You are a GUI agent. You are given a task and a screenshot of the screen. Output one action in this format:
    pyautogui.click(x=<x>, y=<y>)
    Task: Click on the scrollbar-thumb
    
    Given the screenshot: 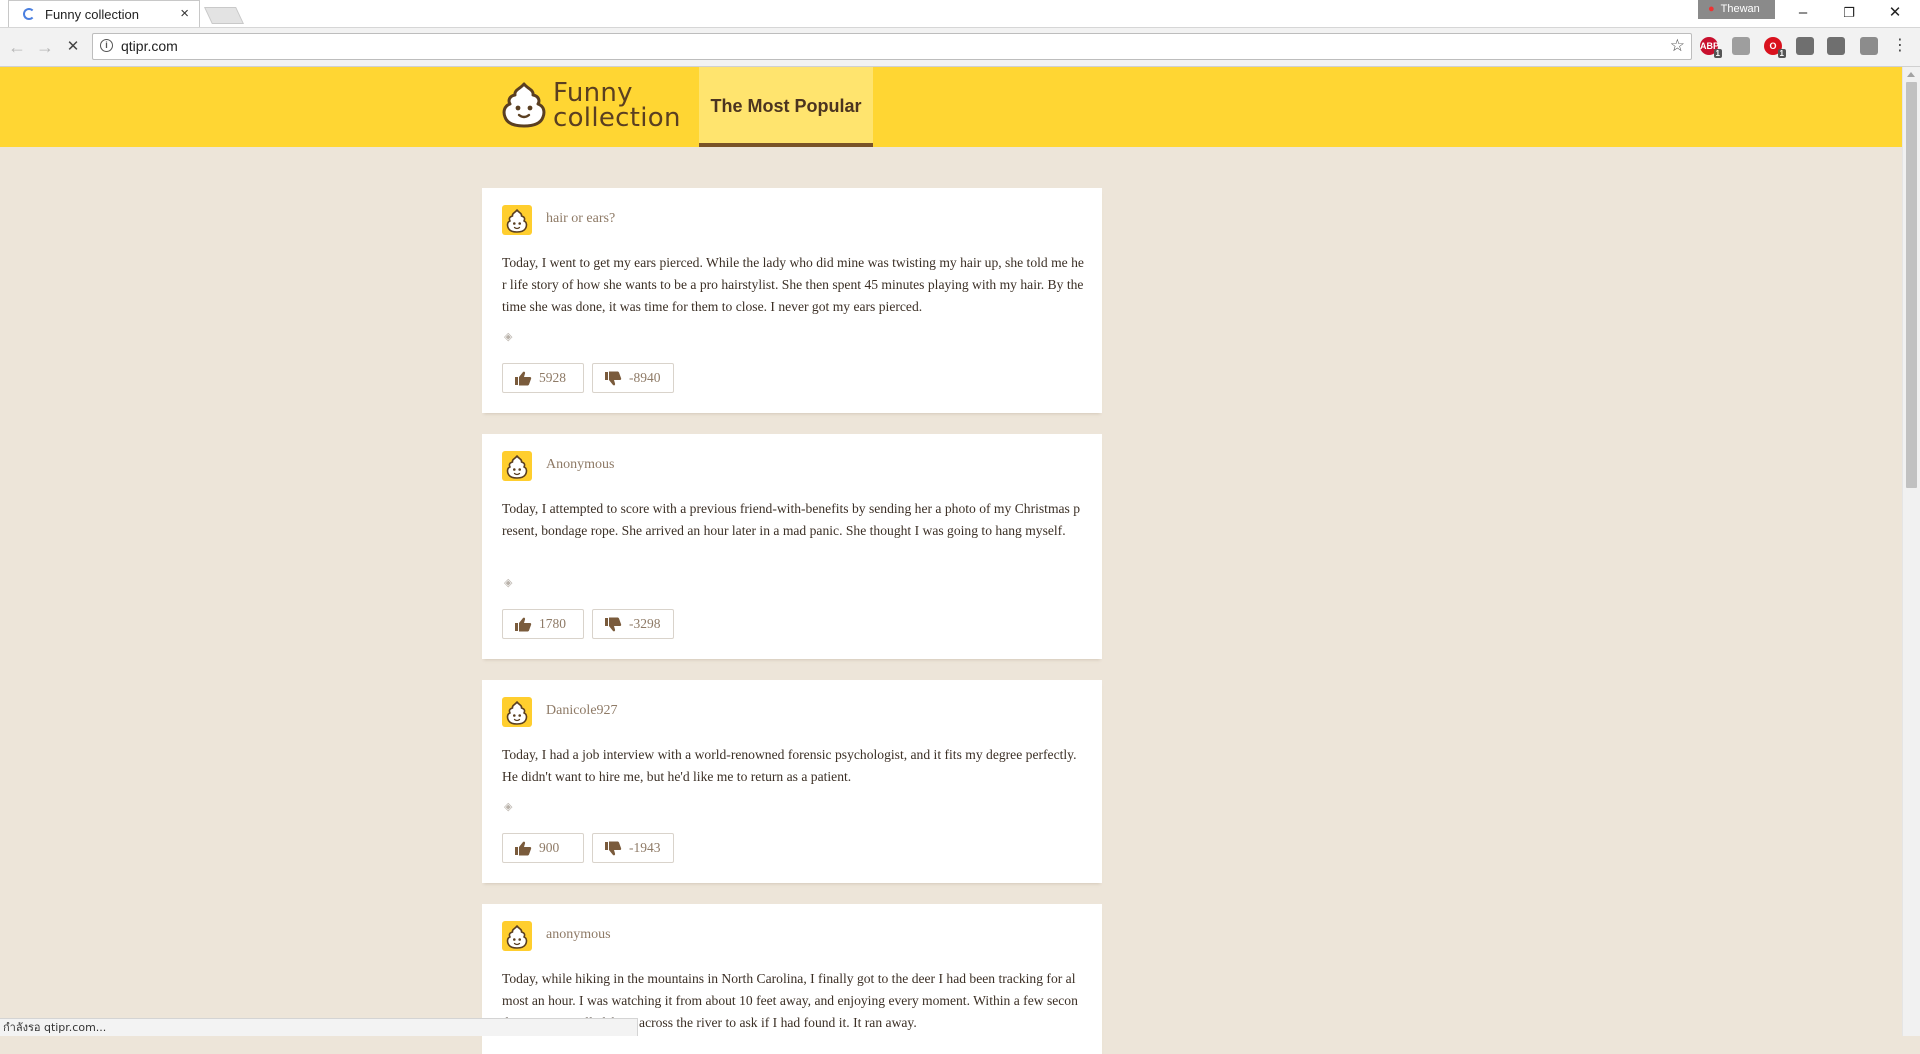 What is the action you would take?
    pyautogui.click(x=1911, y=285)
    